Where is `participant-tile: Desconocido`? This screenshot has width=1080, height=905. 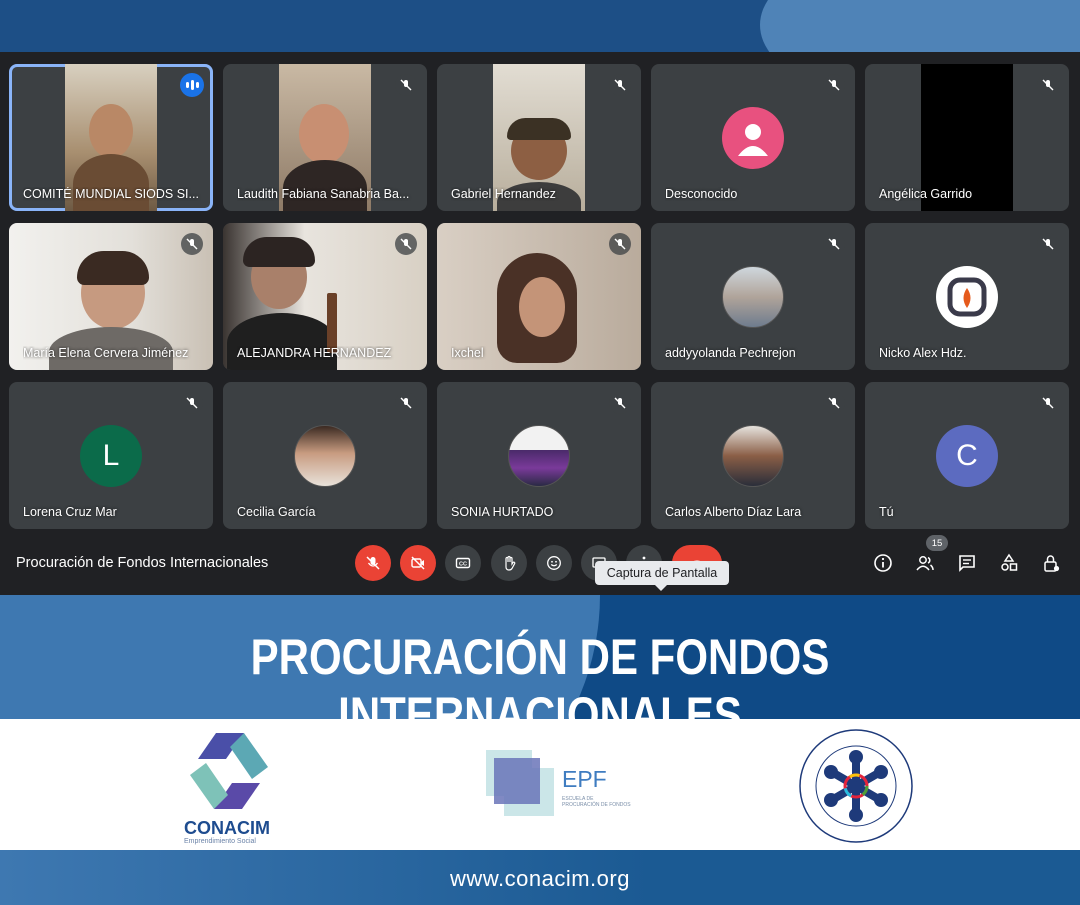 participant-tile: Desconocido is located at coordinates (753, 137).